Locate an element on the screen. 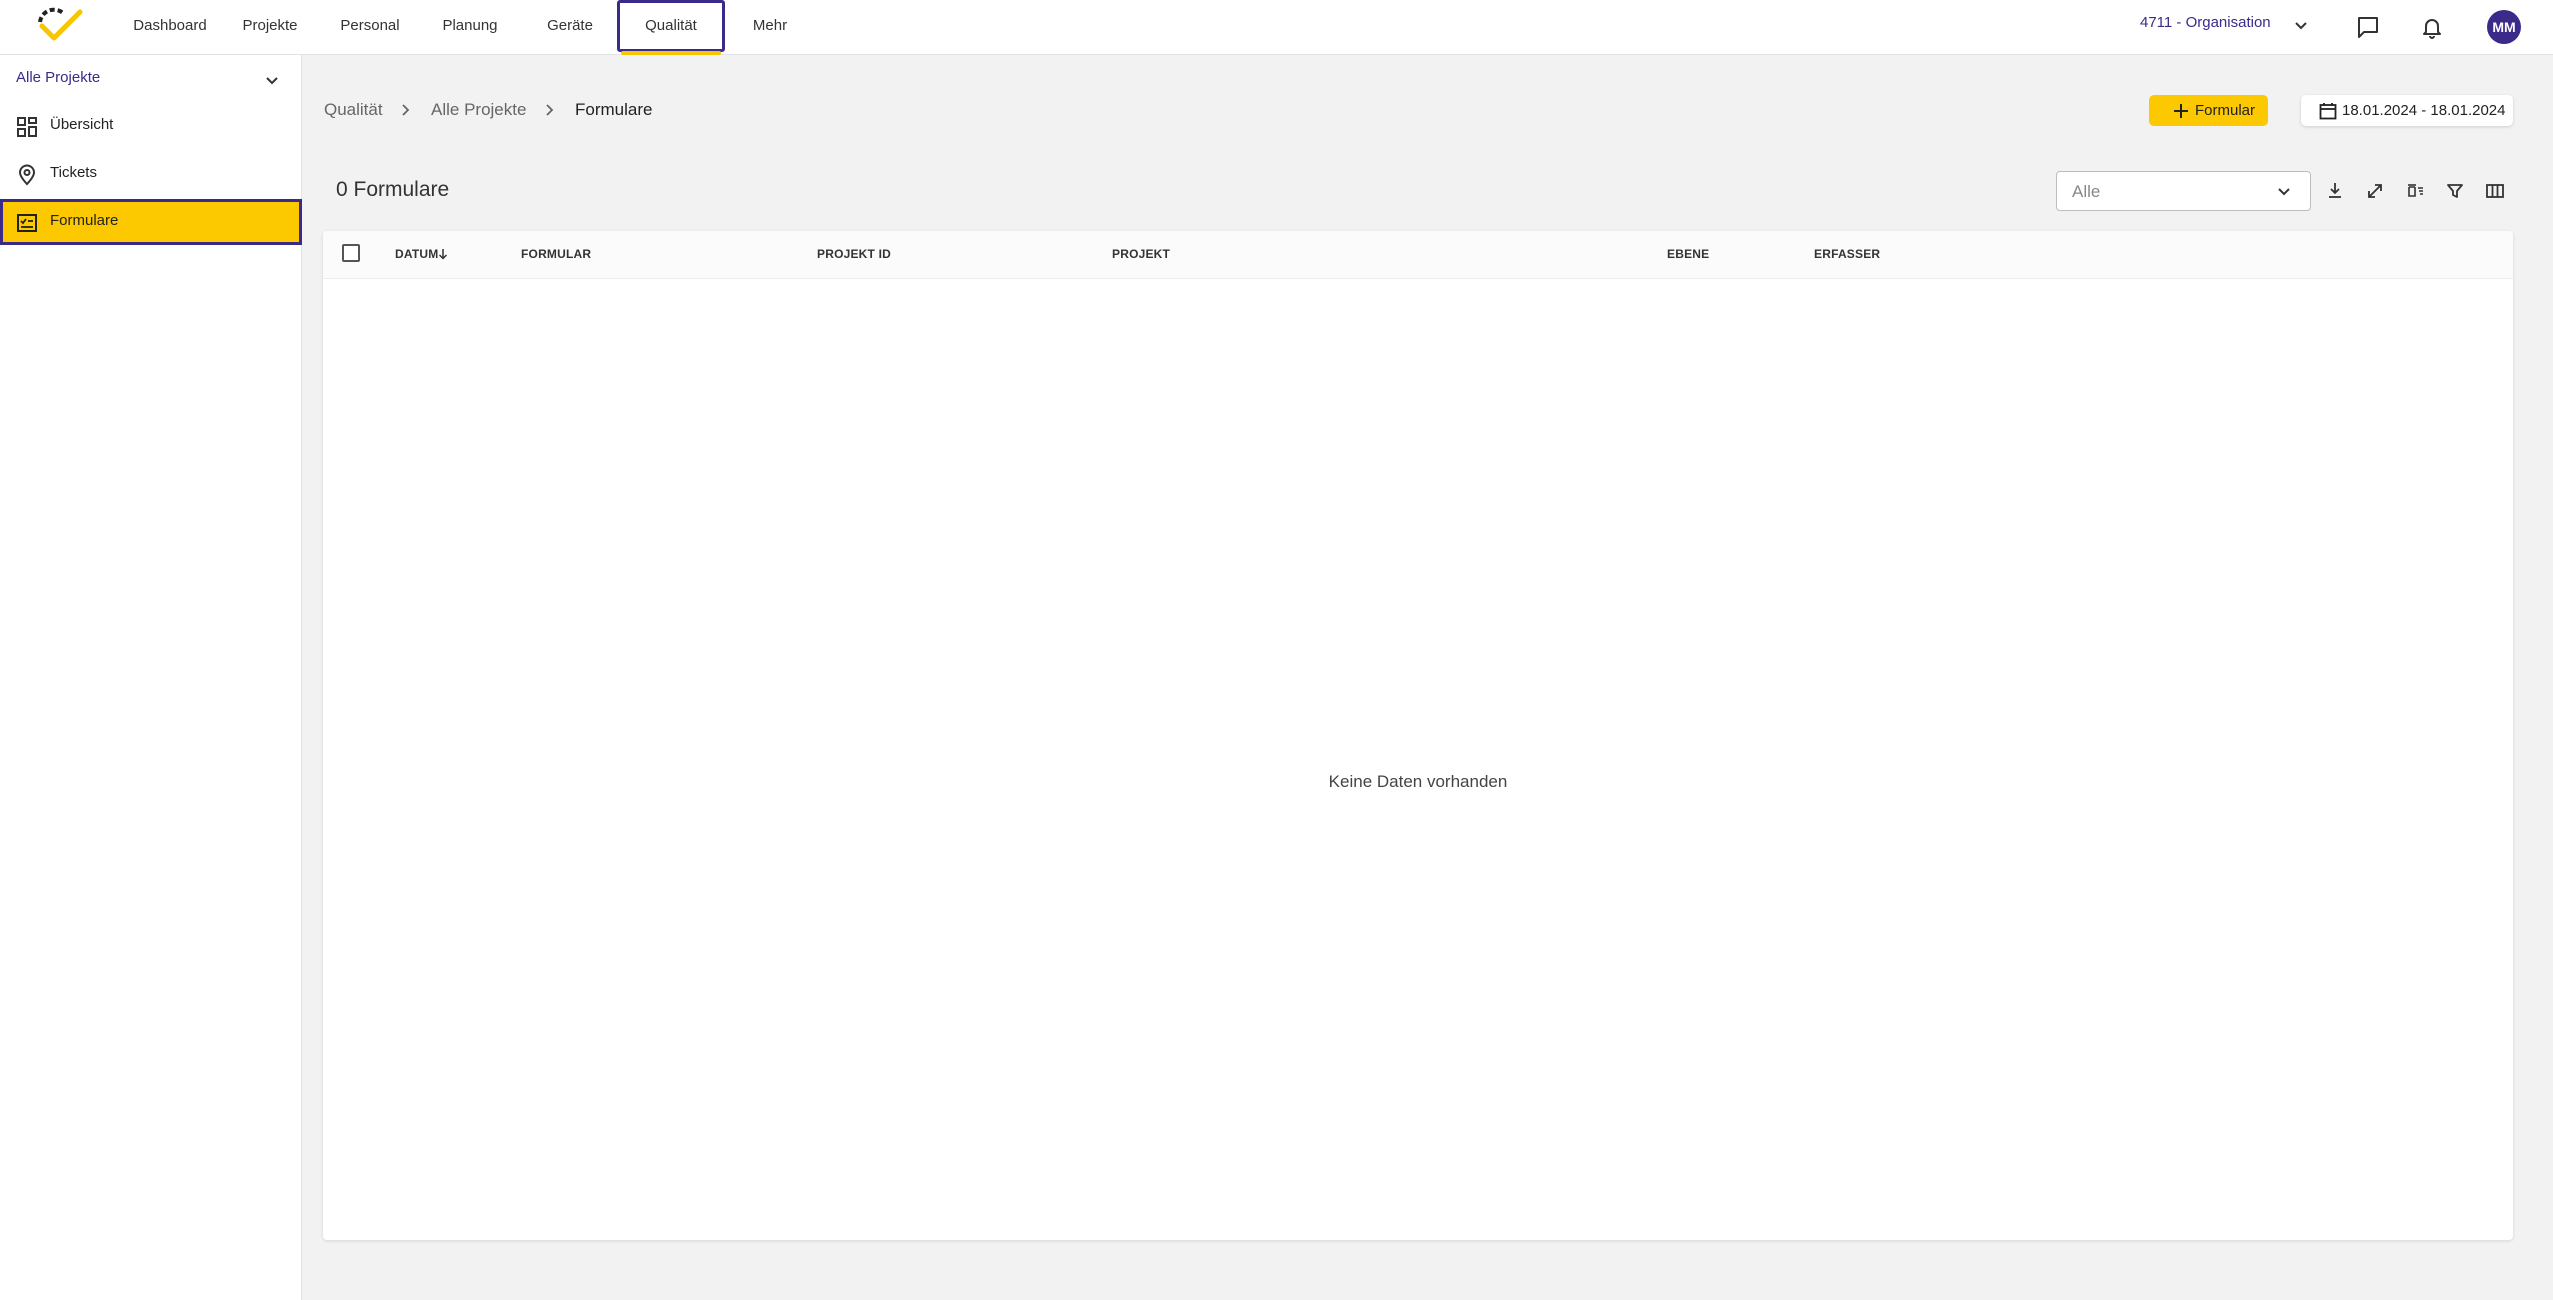 The height and width of the screenshot is (1300, 2553). chat-icon is located at coordinates (2368, 27).